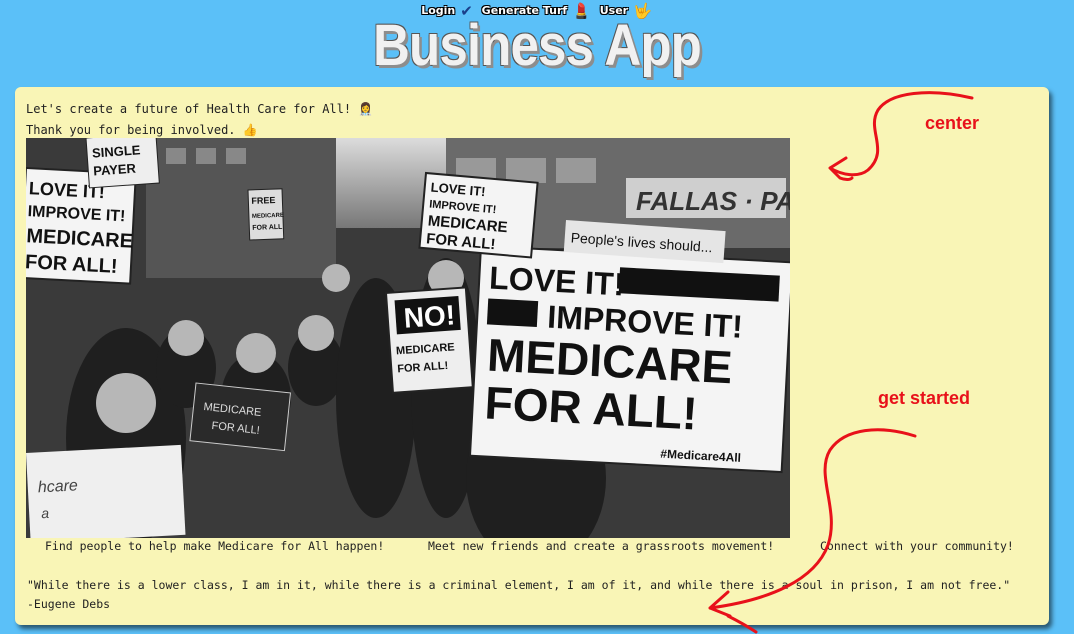 This screenshot has width=1074, height=634. Describe the element at coordinates (917, 546) in the screenshot. I see `feature-connect: Connect with your community!` at that location.